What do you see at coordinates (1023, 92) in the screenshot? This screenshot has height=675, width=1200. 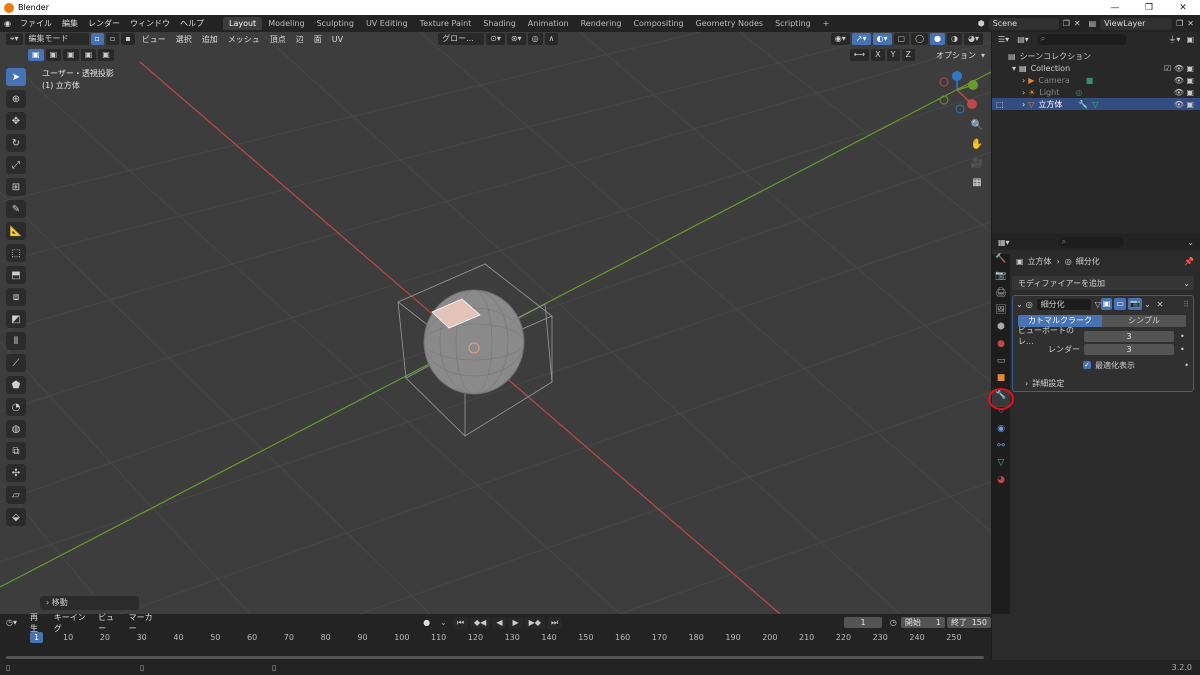 I see `expand-arrow-icon: ›` at bounding box center [1023, 92].